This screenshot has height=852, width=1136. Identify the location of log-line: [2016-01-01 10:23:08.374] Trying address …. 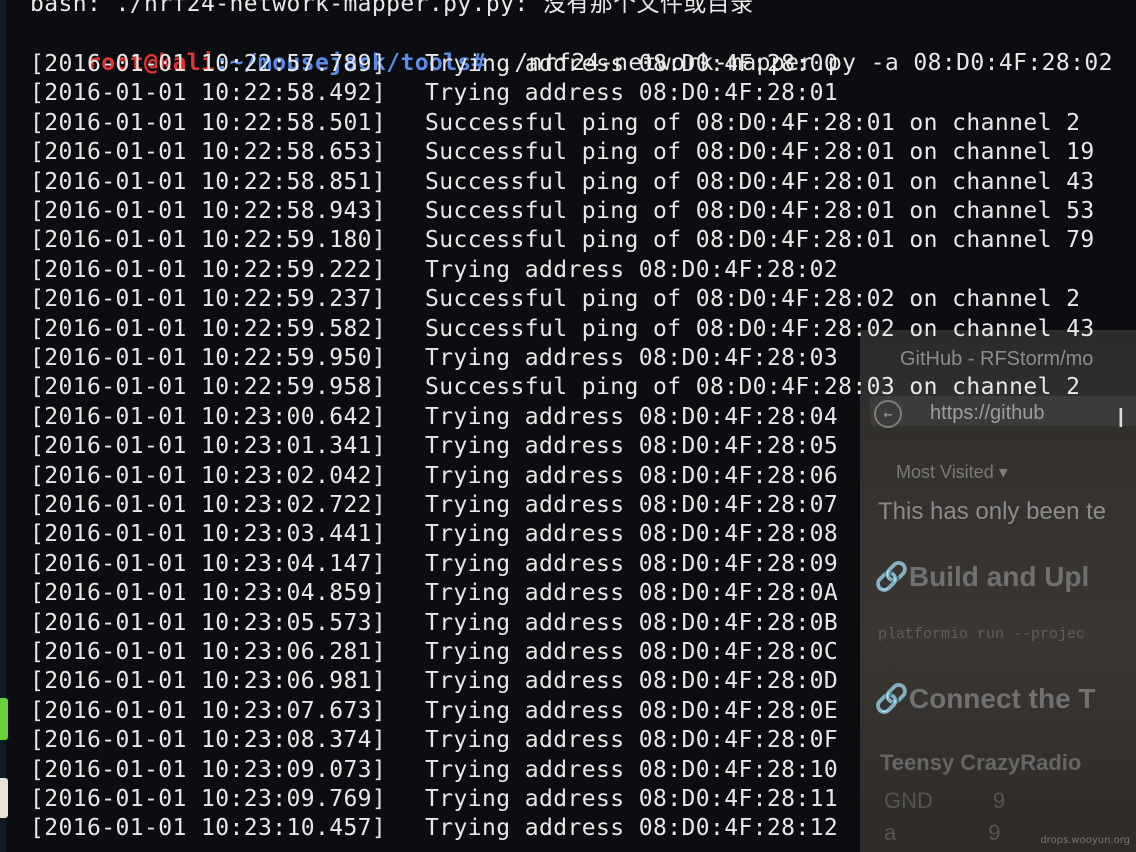
(434, 740).